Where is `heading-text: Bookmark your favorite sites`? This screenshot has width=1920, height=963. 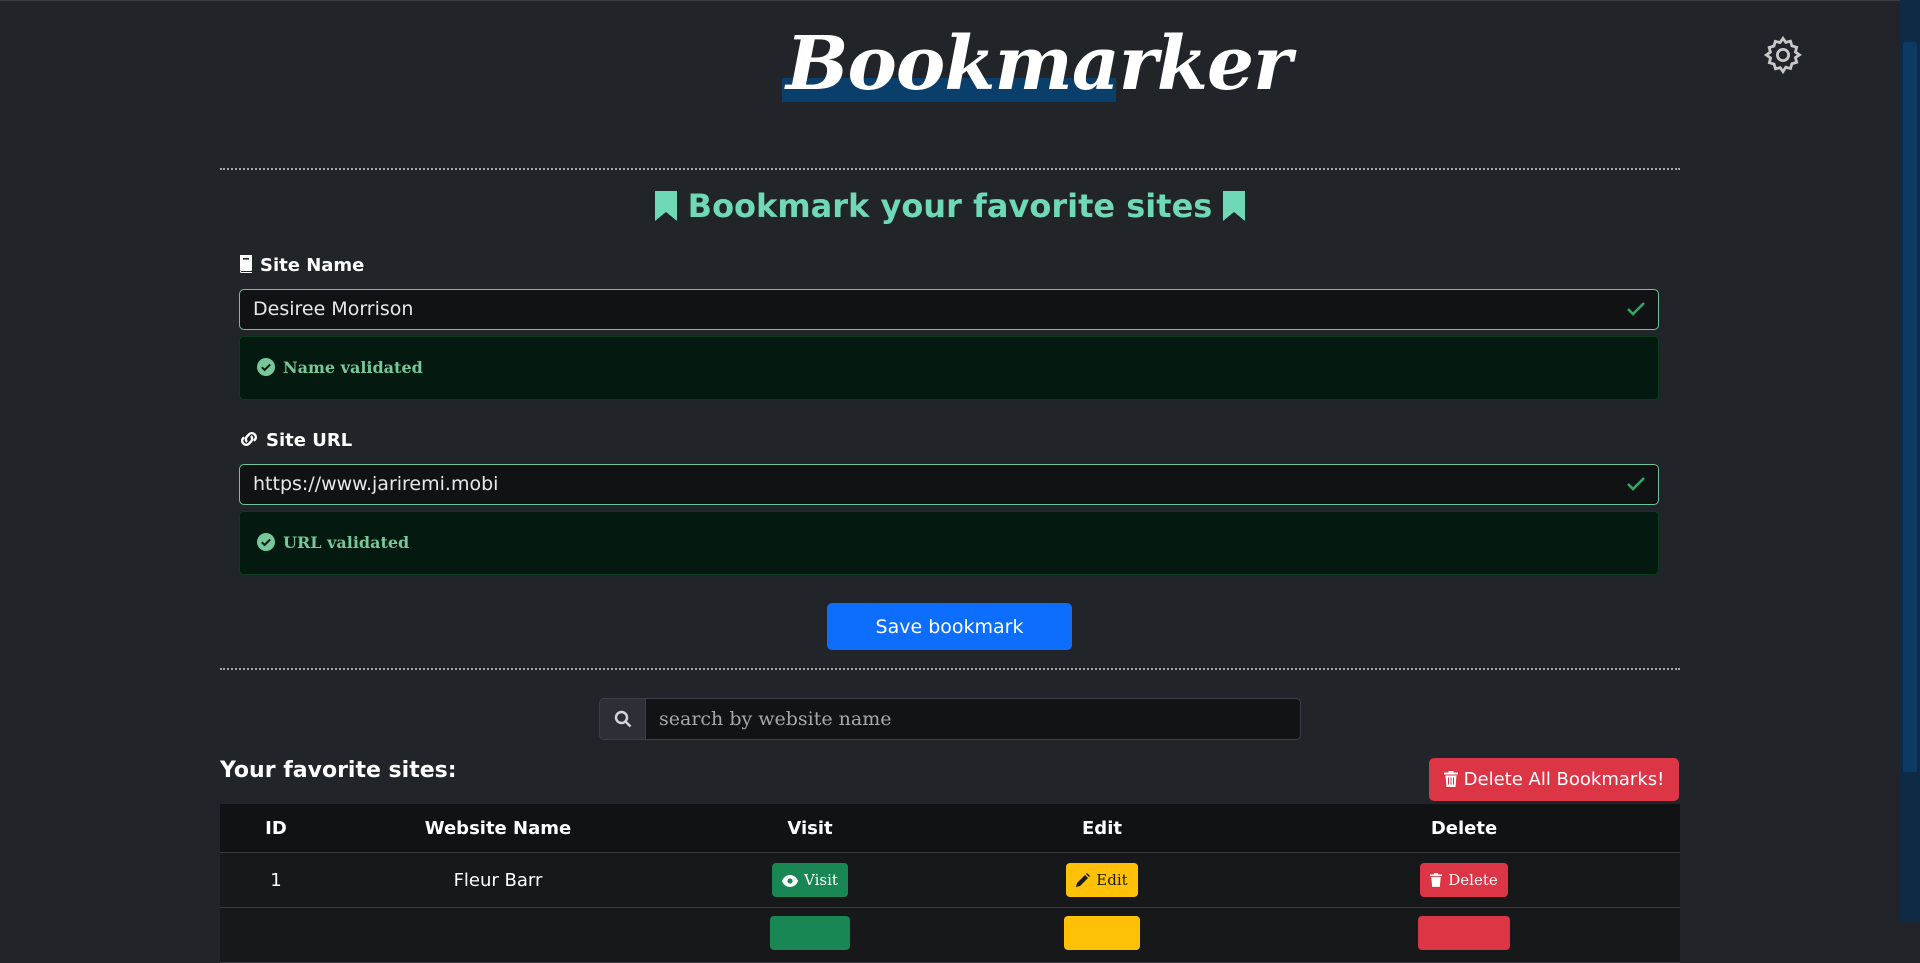
heading-text: Bookmark your favorite sites is located at coordinates (950, 206).